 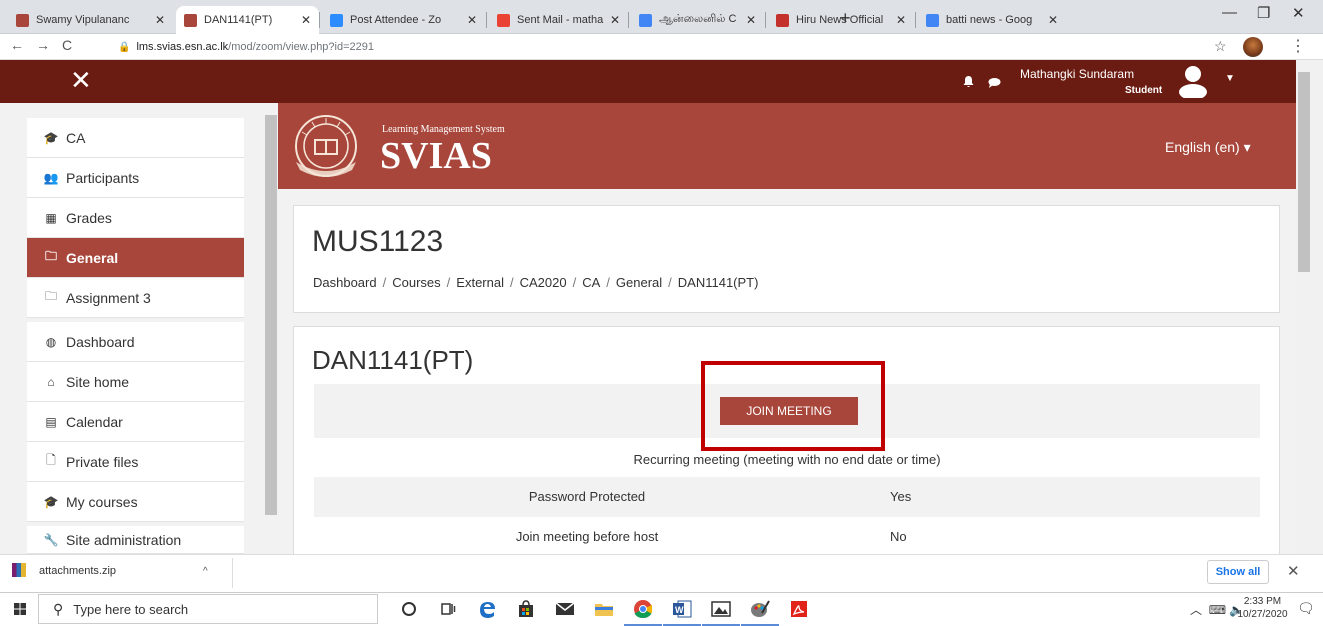 I want to click on paint-icon, so click(x=760, y=612).